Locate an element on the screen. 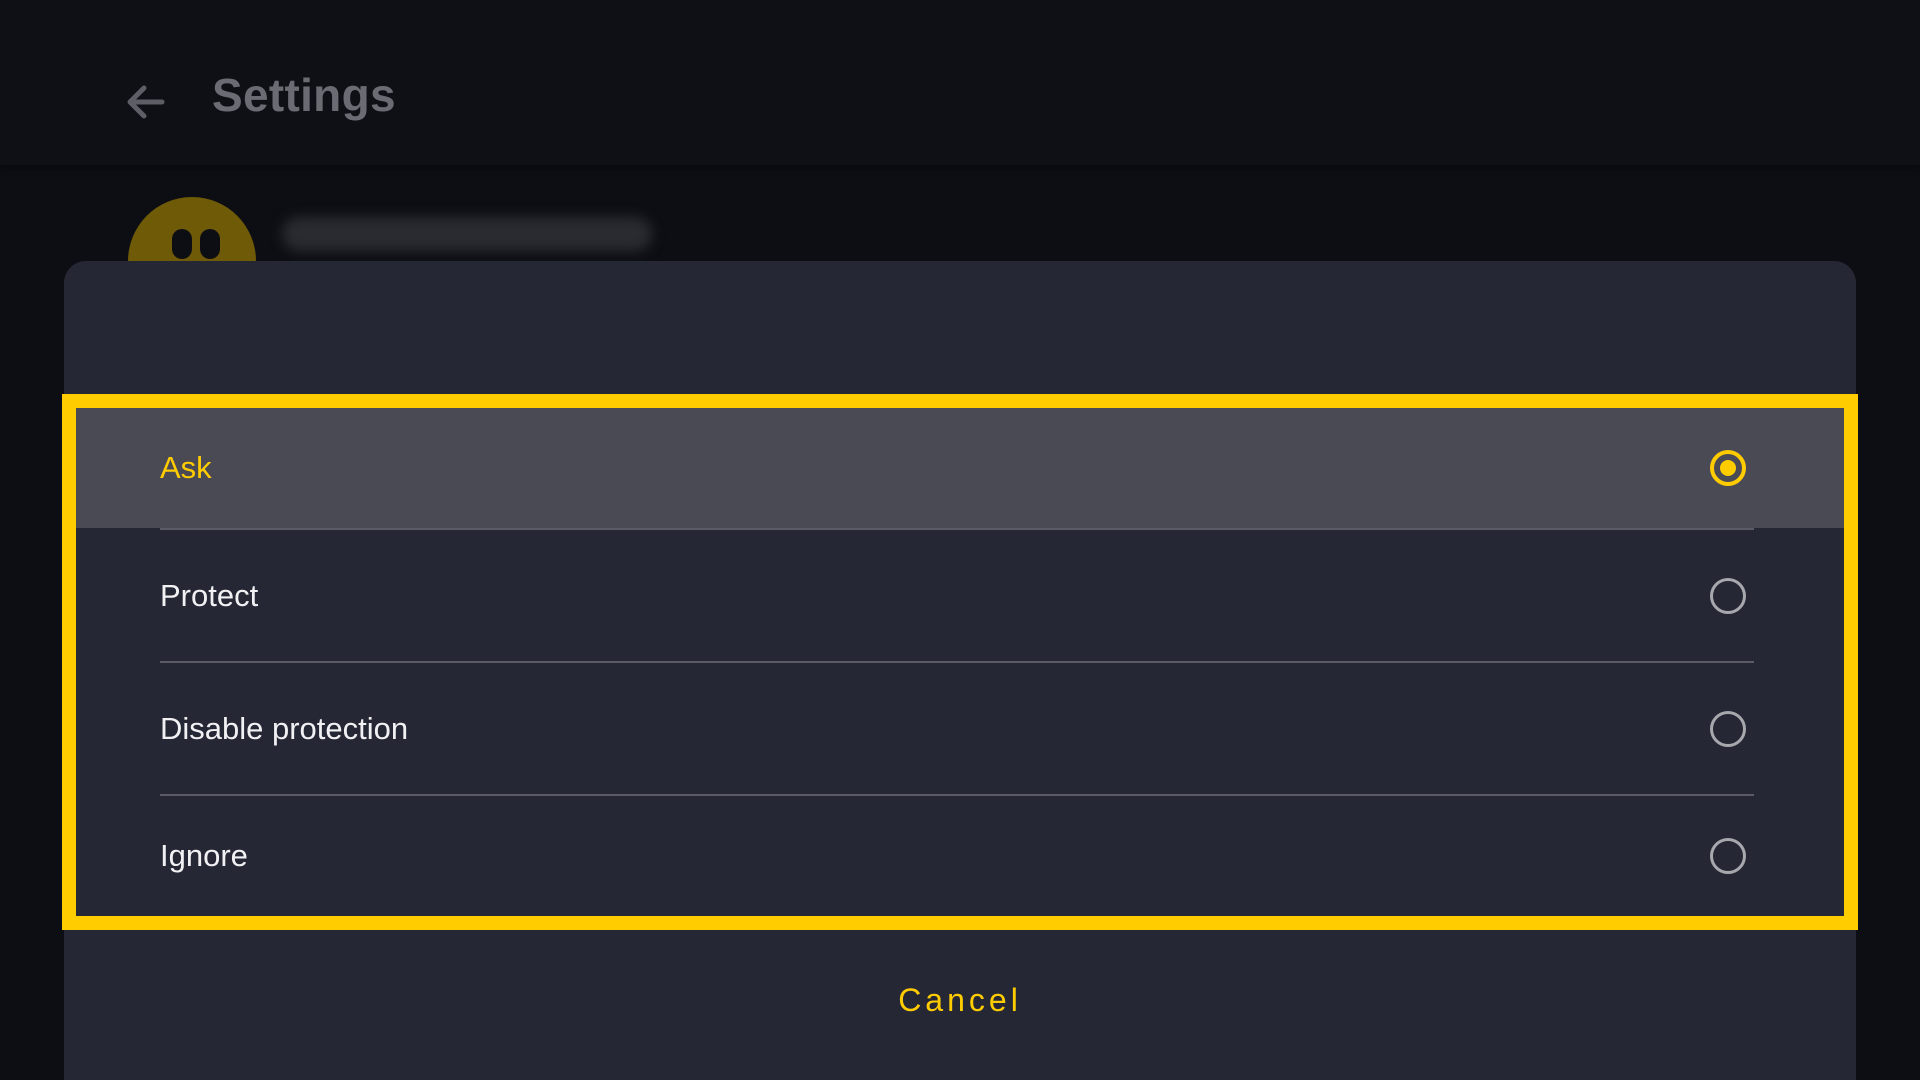  back-button is located at coordinates (146, 104).